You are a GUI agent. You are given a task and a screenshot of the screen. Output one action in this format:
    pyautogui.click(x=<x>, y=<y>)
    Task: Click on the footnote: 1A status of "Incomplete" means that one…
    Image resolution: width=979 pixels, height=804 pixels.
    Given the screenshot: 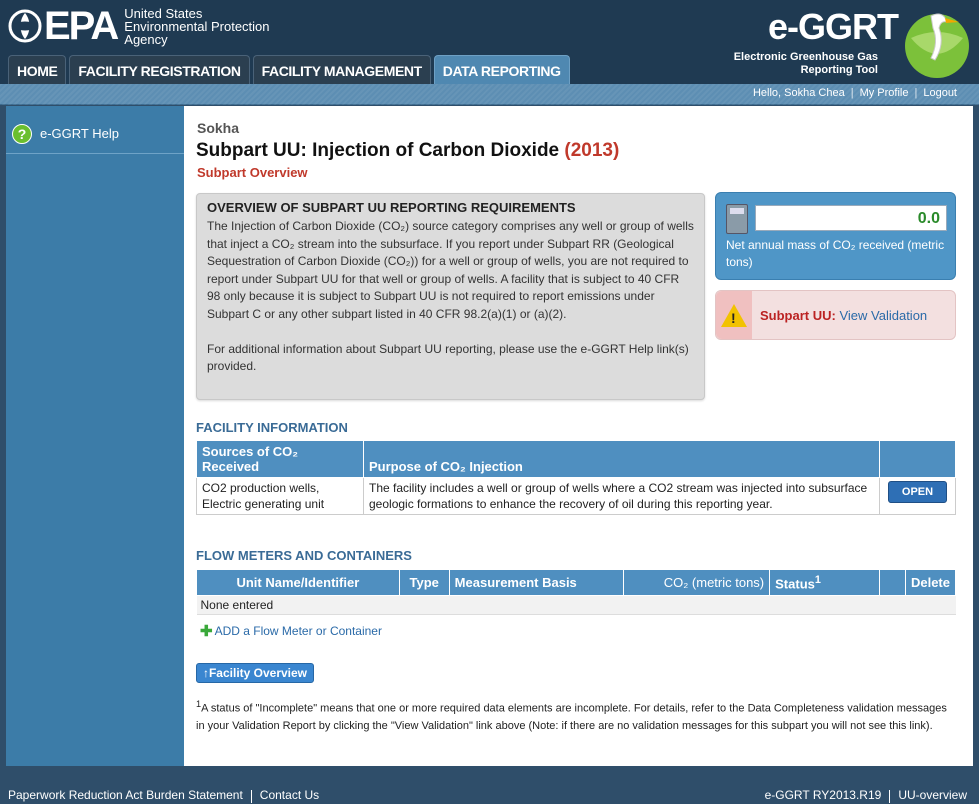 What is the action you would take?
    pyautogui.click(x=577, y=715)
    